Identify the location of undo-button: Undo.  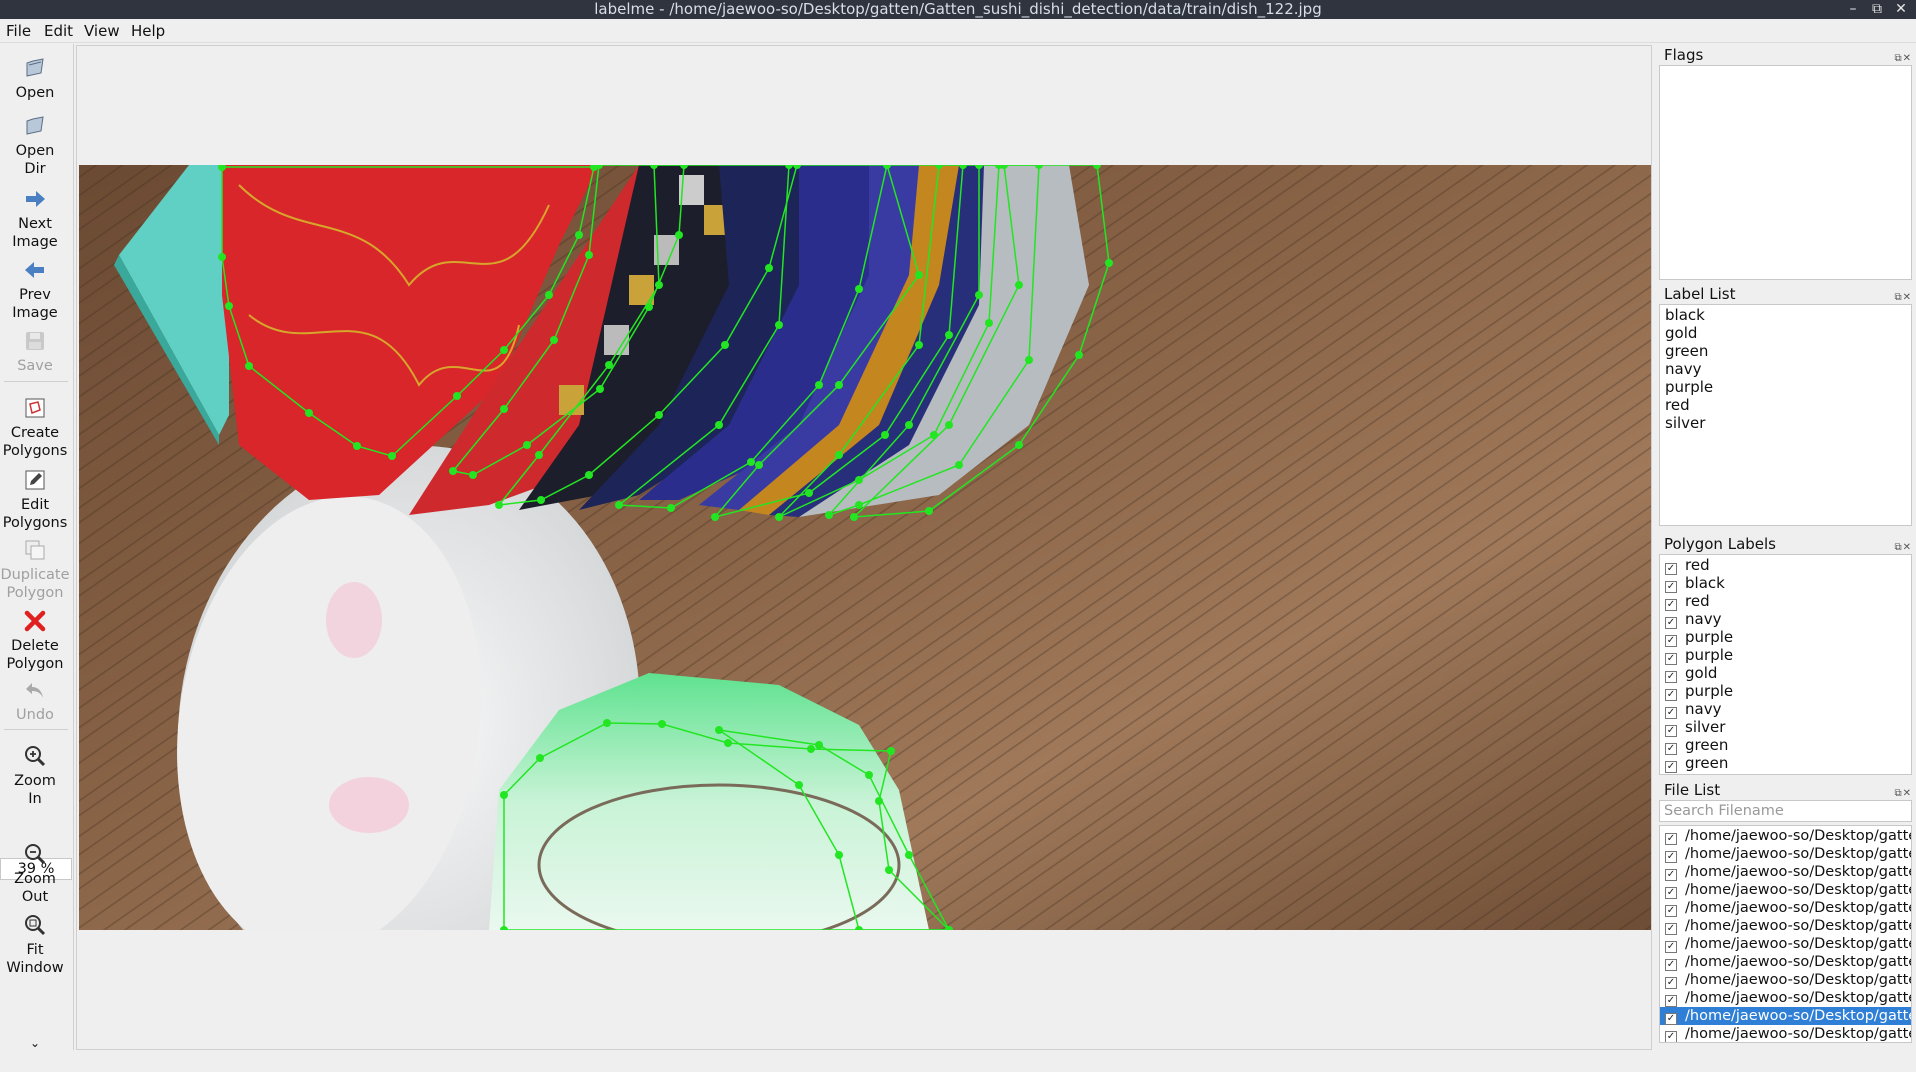
(35, 701).